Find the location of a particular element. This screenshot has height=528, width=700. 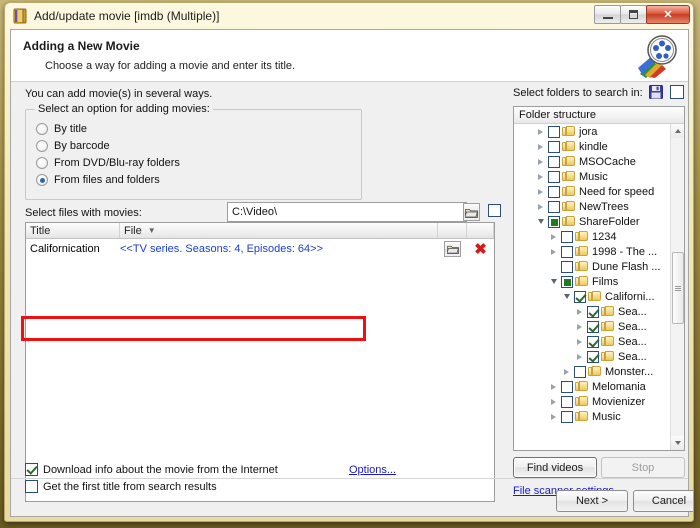

close-button: ✕ is located at coordinates (668, 14).